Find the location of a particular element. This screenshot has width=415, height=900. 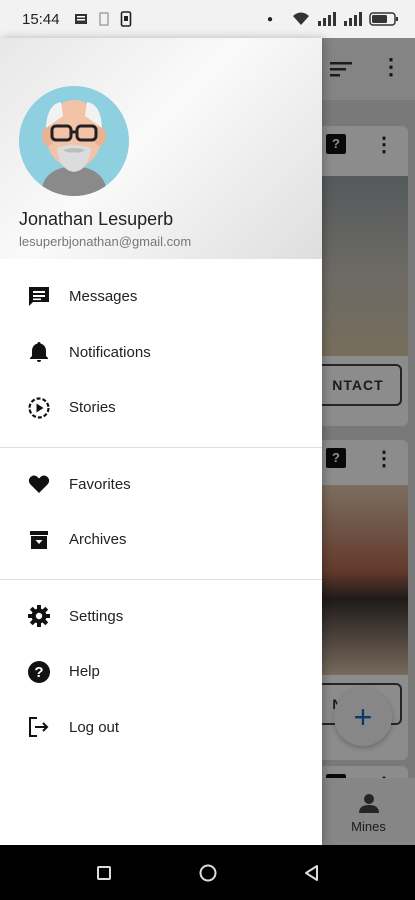

menu-item-label: Stories is located at coordinates (92, 408).